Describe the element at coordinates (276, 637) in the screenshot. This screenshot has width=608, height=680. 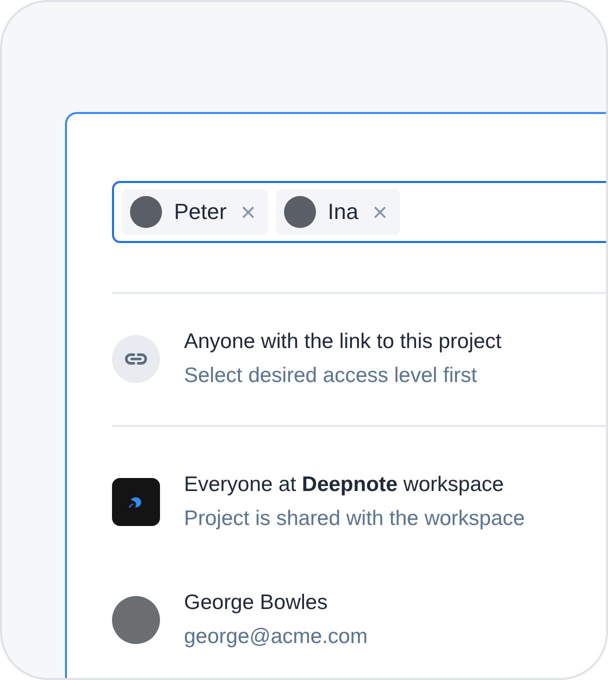
I see `access-subtitle: george@acme.com` at that location.